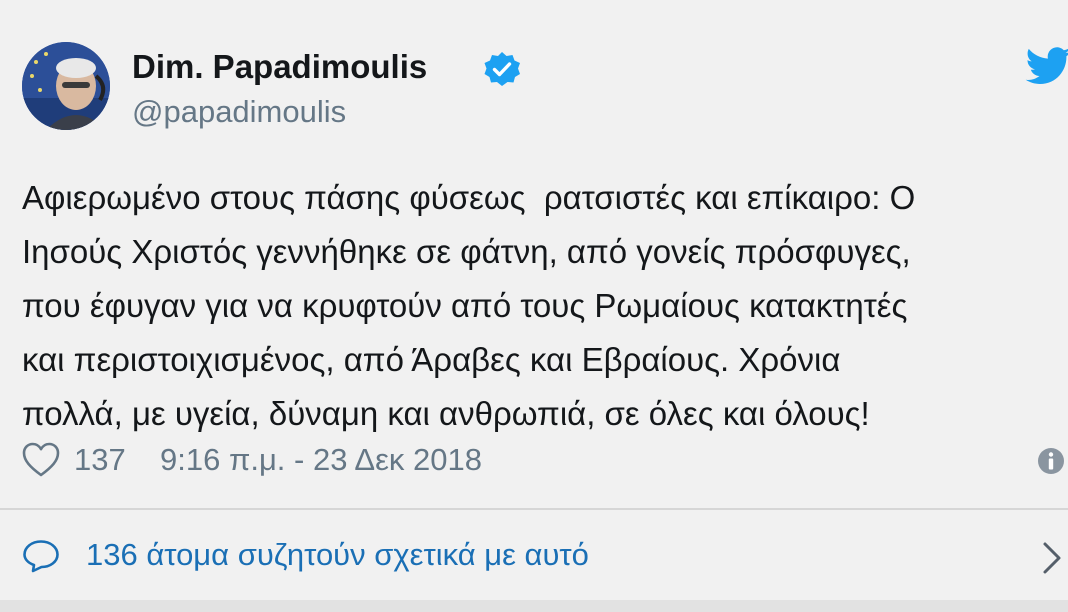 The image size is (1068, 612). What do you see at coordinates (534, 606) in the screenshot?
I see `card-bottom-border` at bounding box center [534, 606].